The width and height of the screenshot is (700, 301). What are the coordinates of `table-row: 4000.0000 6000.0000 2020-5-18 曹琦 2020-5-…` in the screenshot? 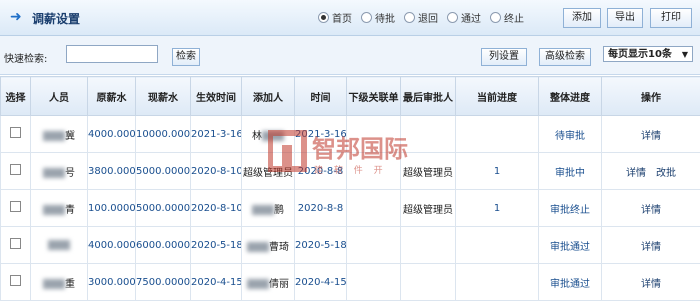 It's located at (350, 245).